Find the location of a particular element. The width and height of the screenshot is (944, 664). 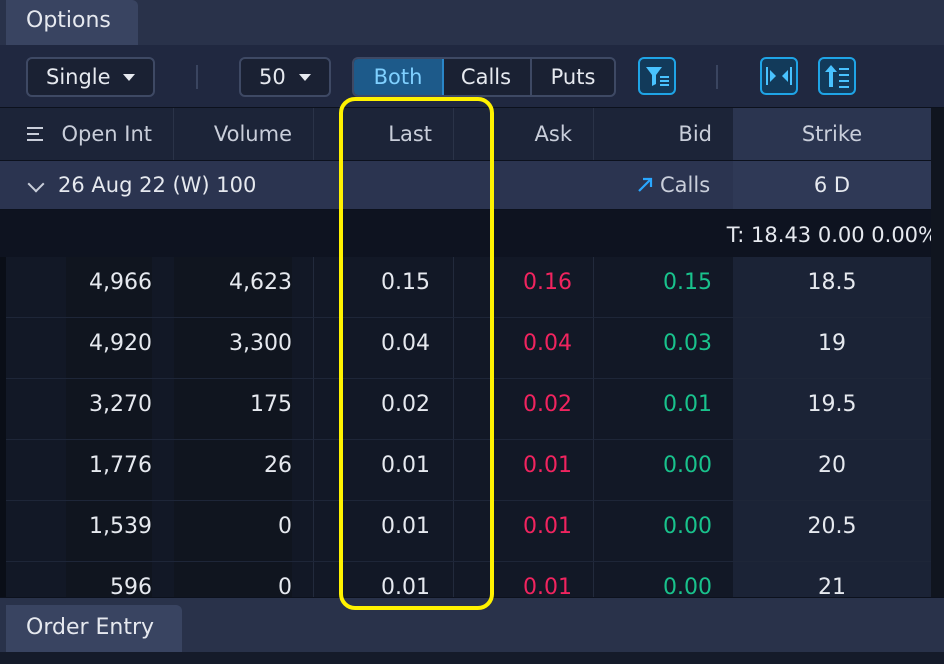

ask-cell: 0.04 is located at coordinates (536, 348).